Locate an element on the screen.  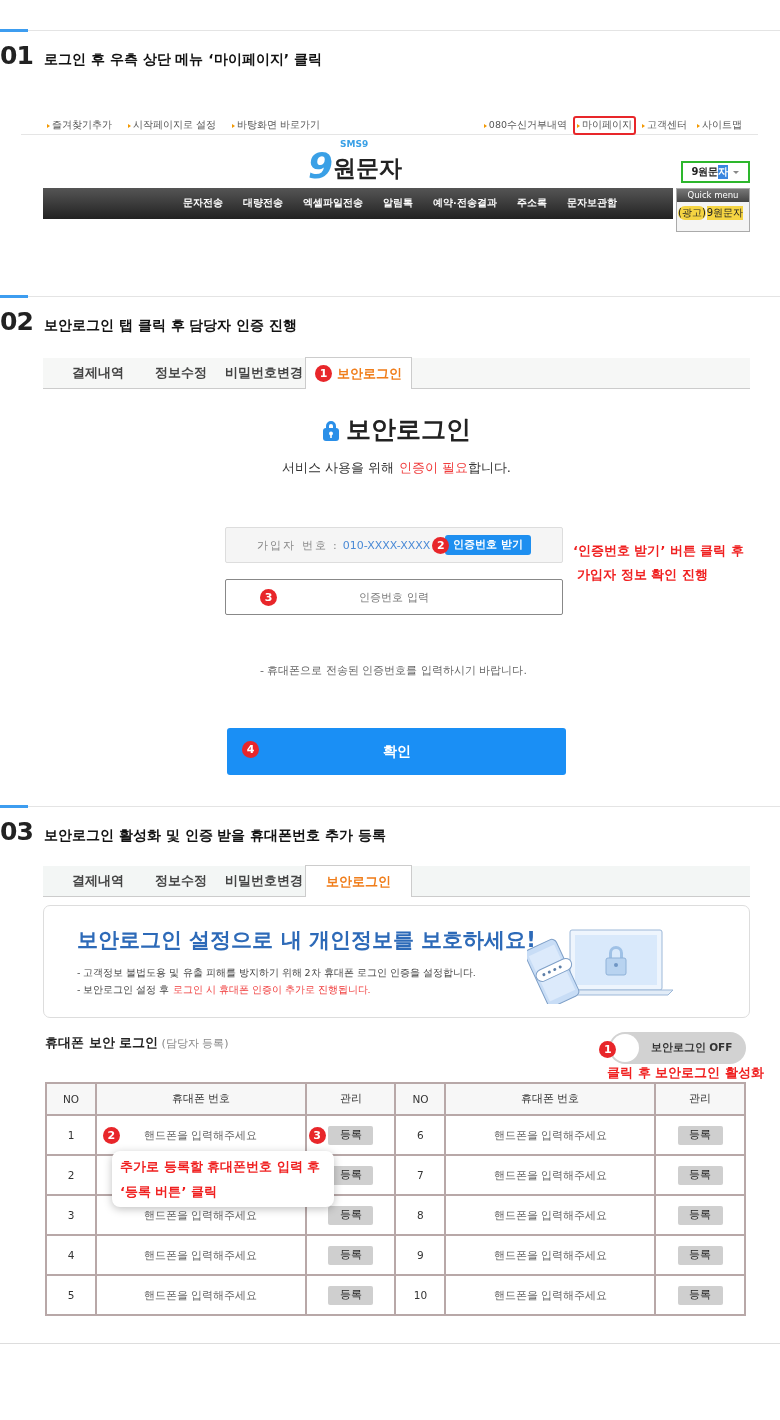
top-link: 시작페이지로 설정 is located at coordinates (172, 125).